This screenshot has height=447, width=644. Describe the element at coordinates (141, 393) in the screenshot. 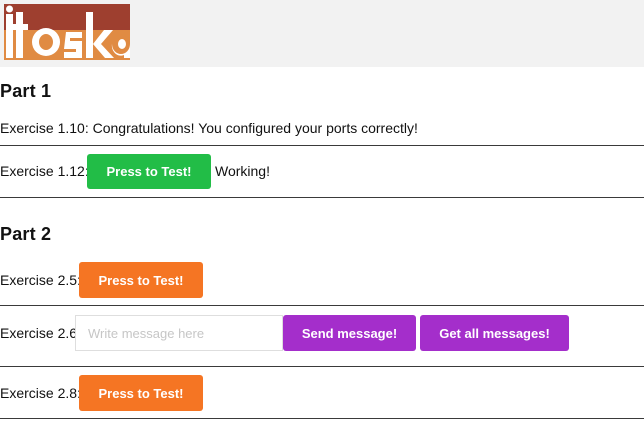

I see `exercise-2-8-test-button: Press to Test!` at that location.